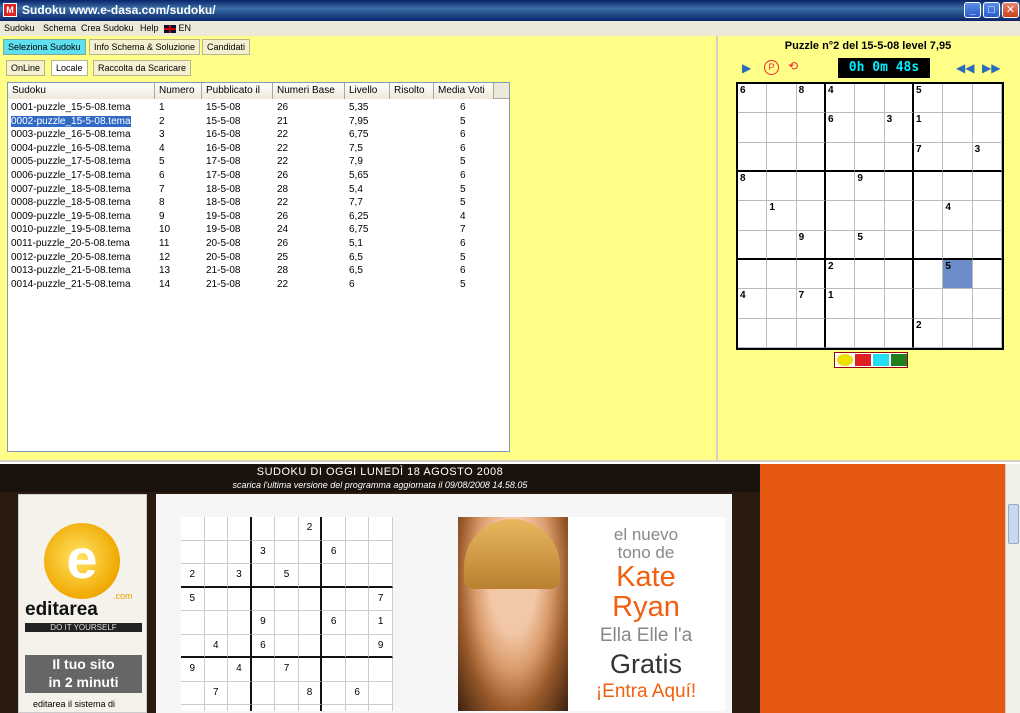  What do you see at coordinates (972, 10) in the screenshot?
I see `minimize-button: _` at bounding box center [972, 10].